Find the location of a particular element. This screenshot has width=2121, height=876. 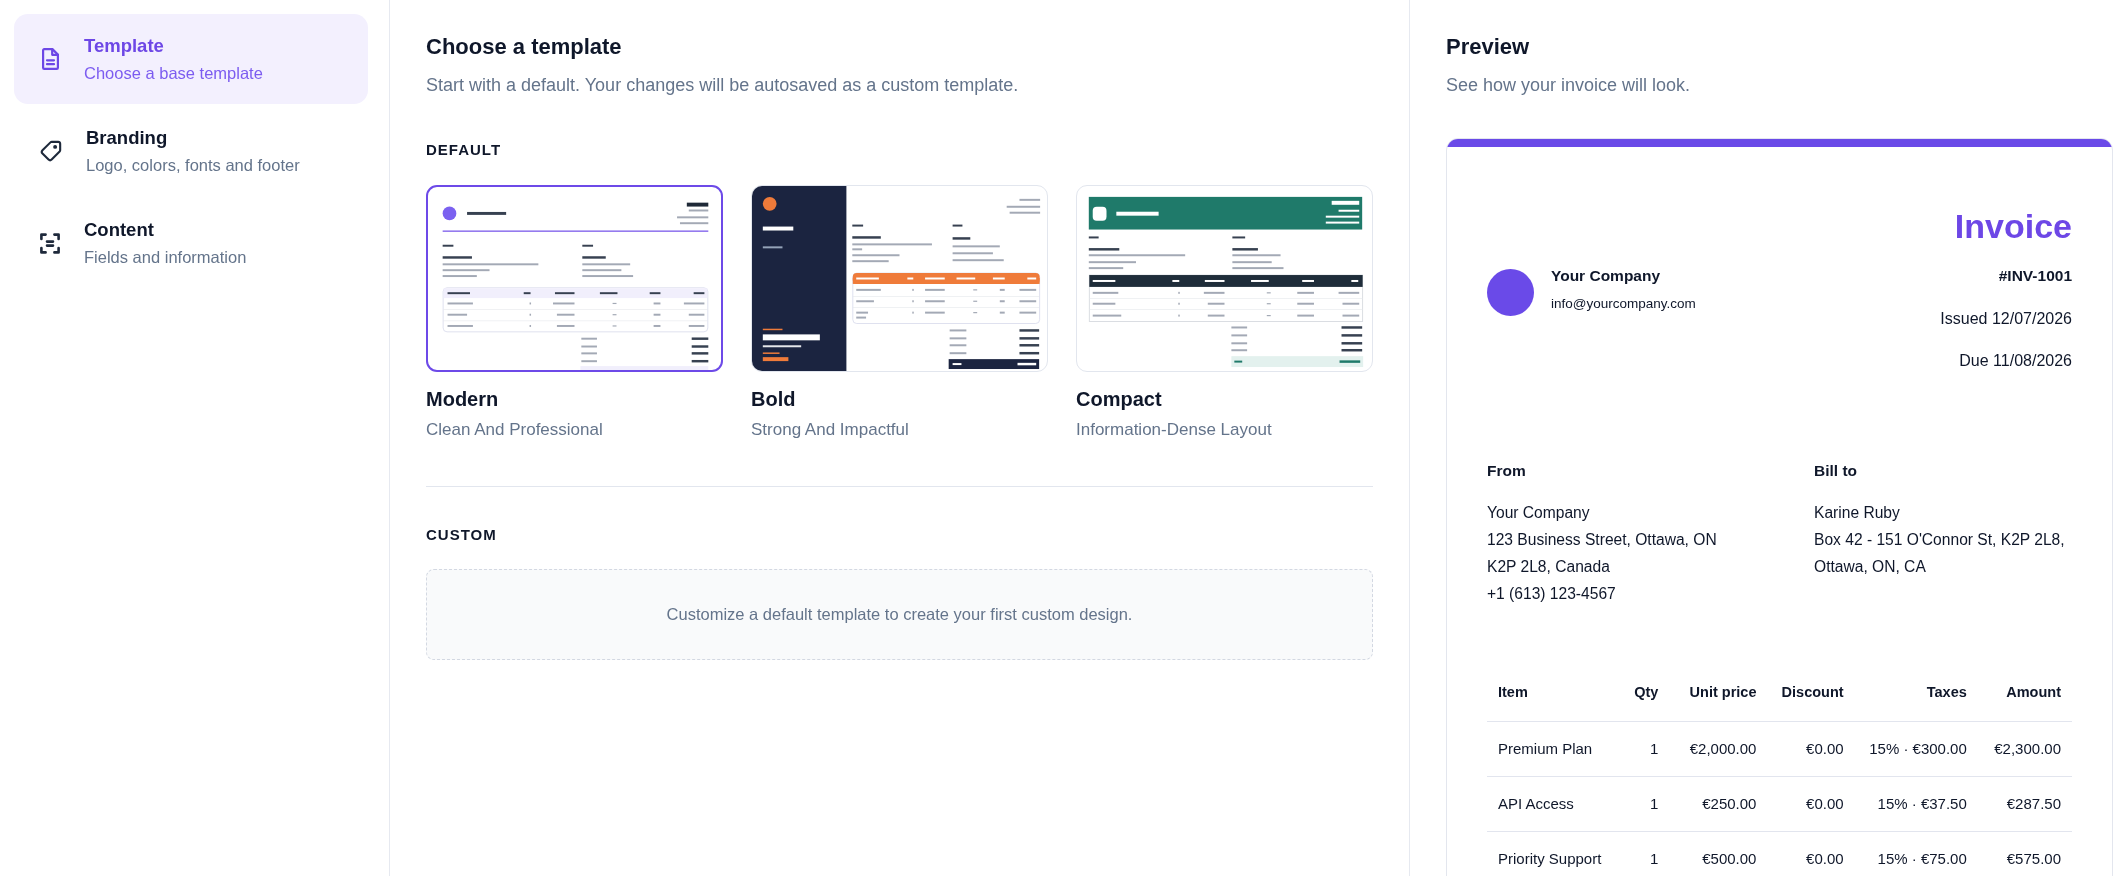

invoice-number: #INV-1001 is located at coordinates (2034, 276).